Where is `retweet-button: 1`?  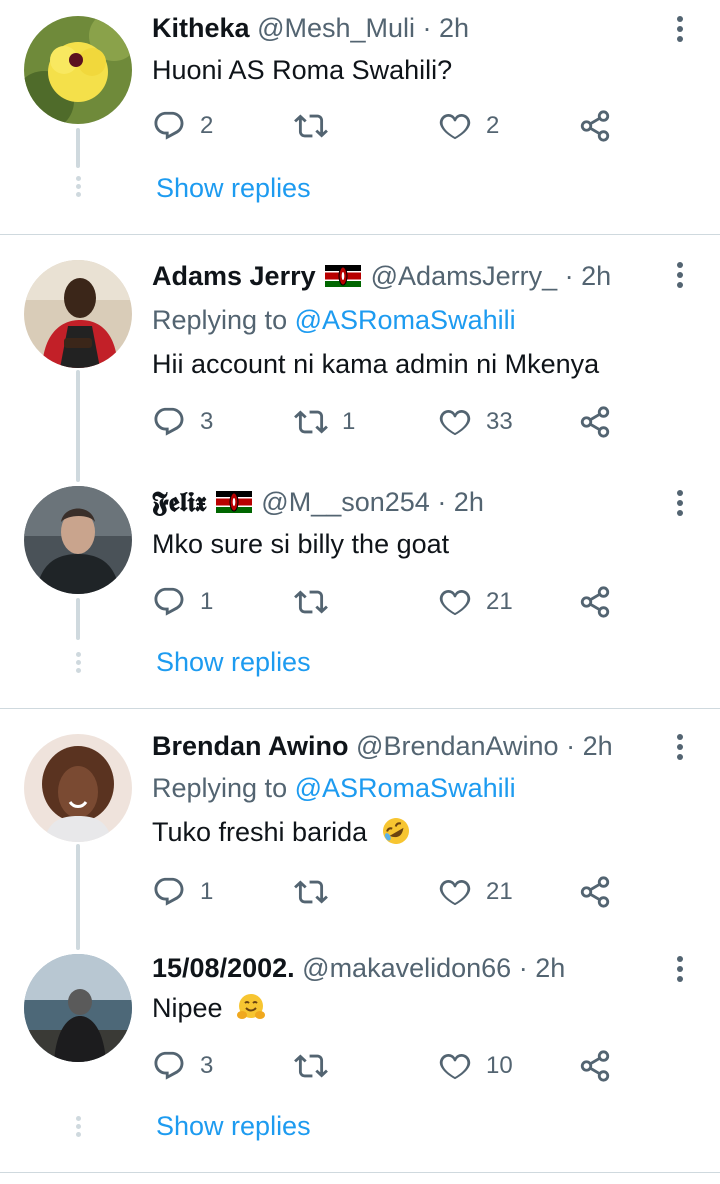 retweet-button: 1 is located at coordinates (324, 422).